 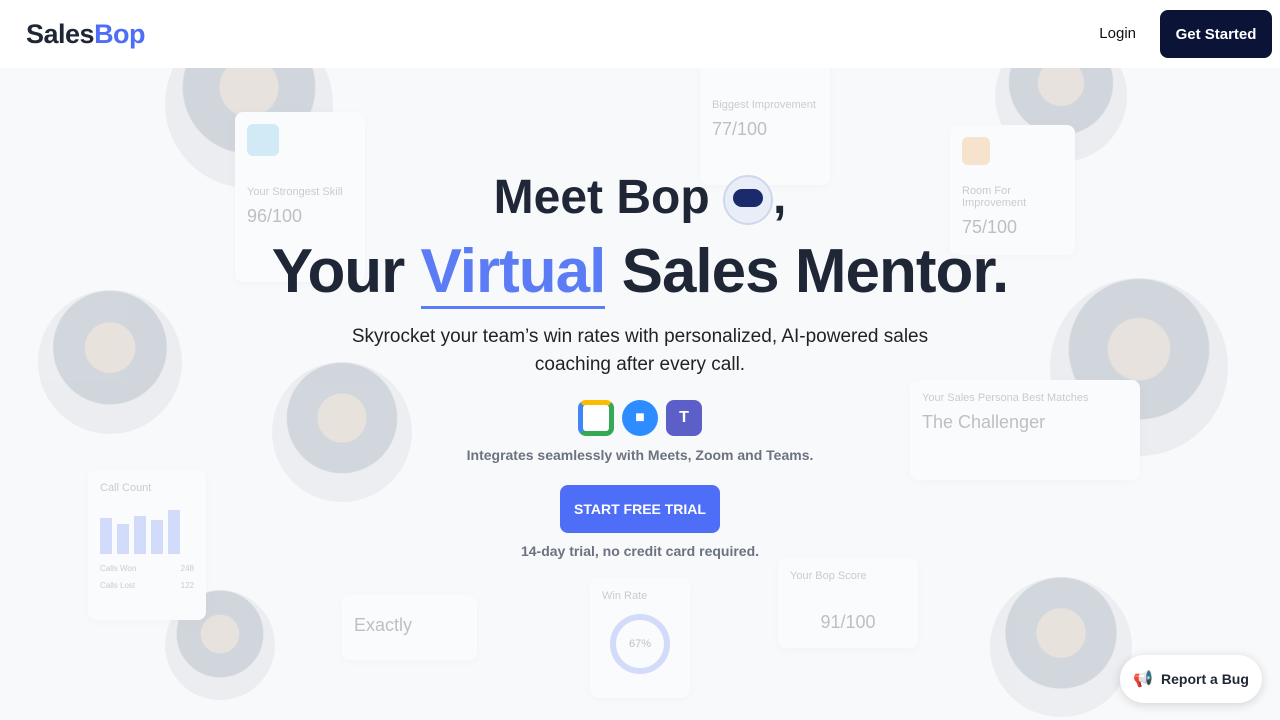 What do you see at coordinates (764, 105) in the screenshot?
I see `card-label: Biggest Improvement` at bounding box center [764, 105].